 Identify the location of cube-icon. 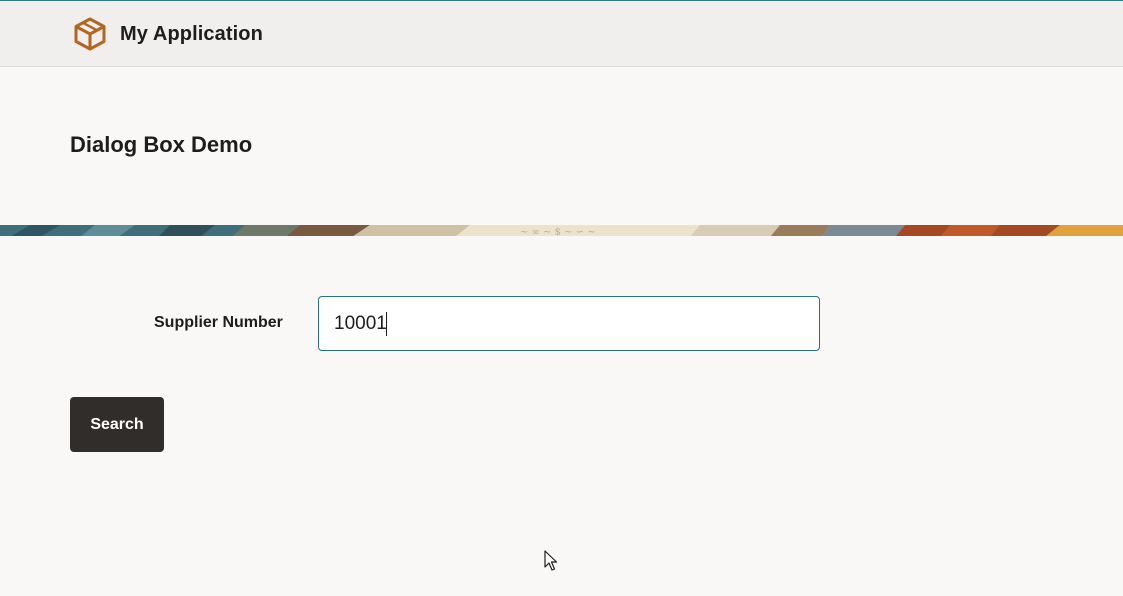
(90, 34).